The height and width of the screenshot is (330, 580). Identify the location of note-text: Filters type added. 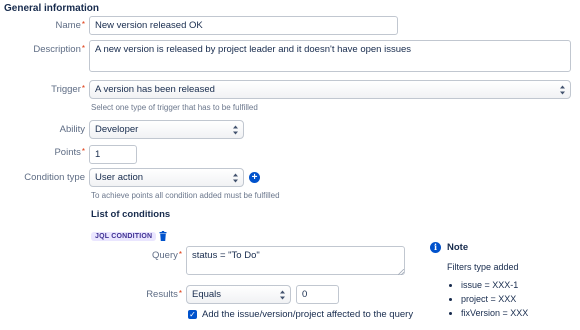
(483, 267).